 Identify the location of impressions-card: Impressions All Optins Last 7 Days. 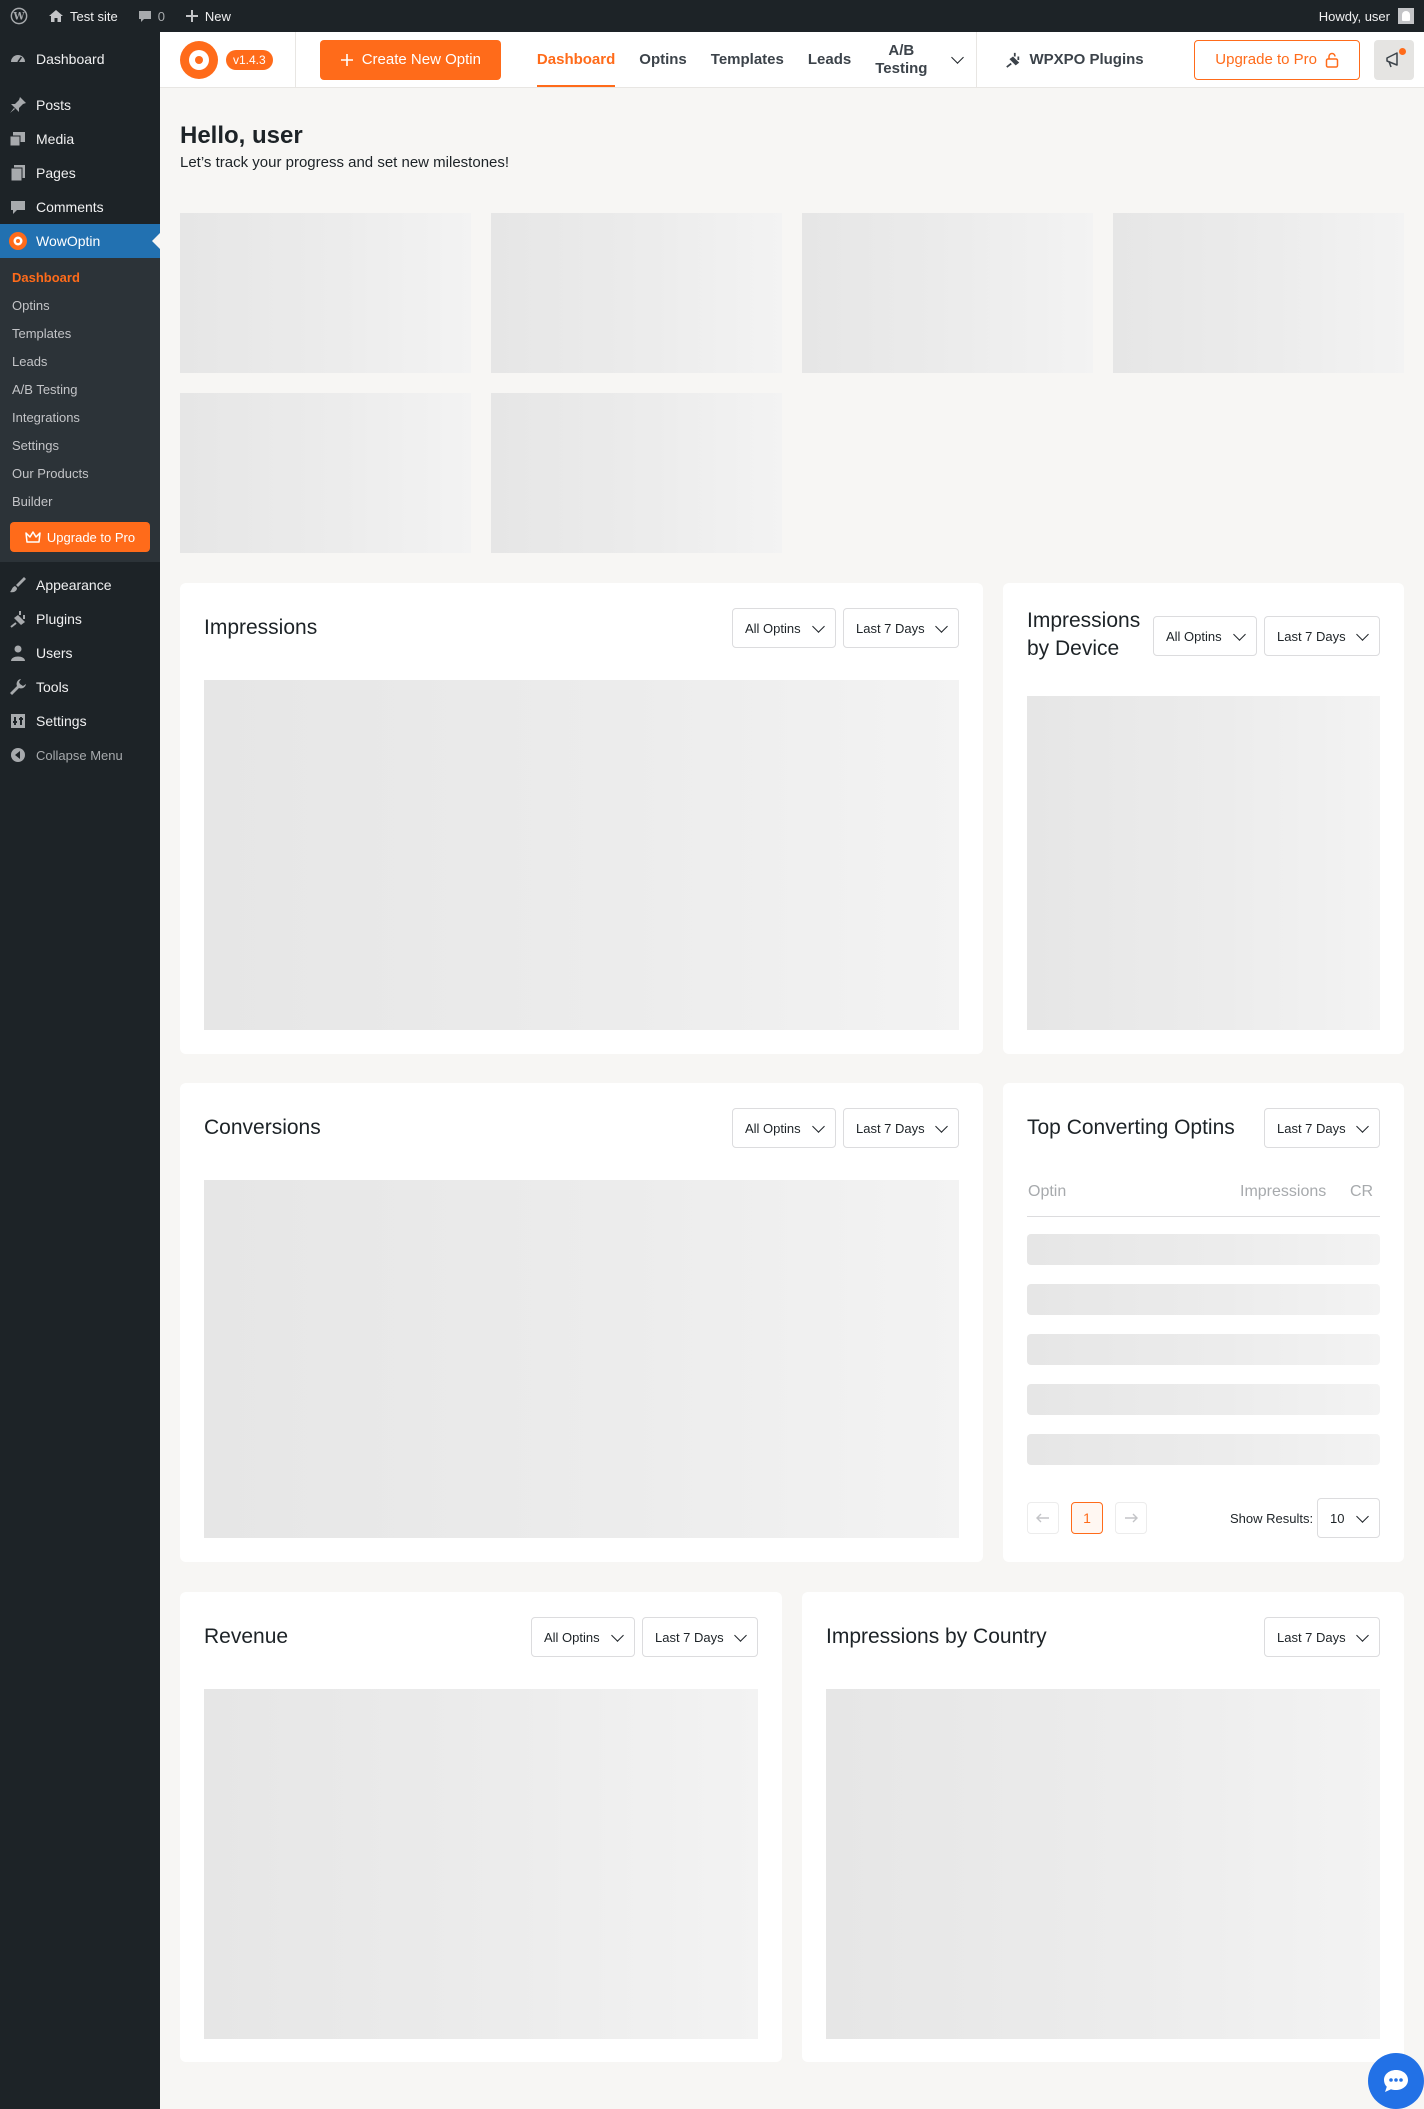
(581, 818).